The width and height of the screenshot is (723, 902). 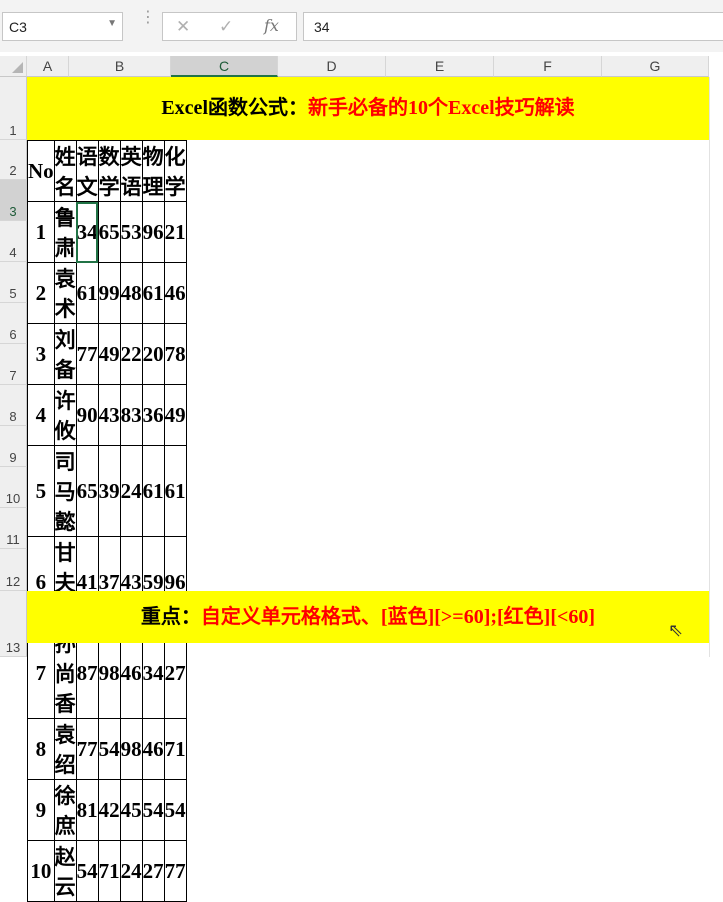 I want to click on table-cell: 42, so click(x=109, y=810).